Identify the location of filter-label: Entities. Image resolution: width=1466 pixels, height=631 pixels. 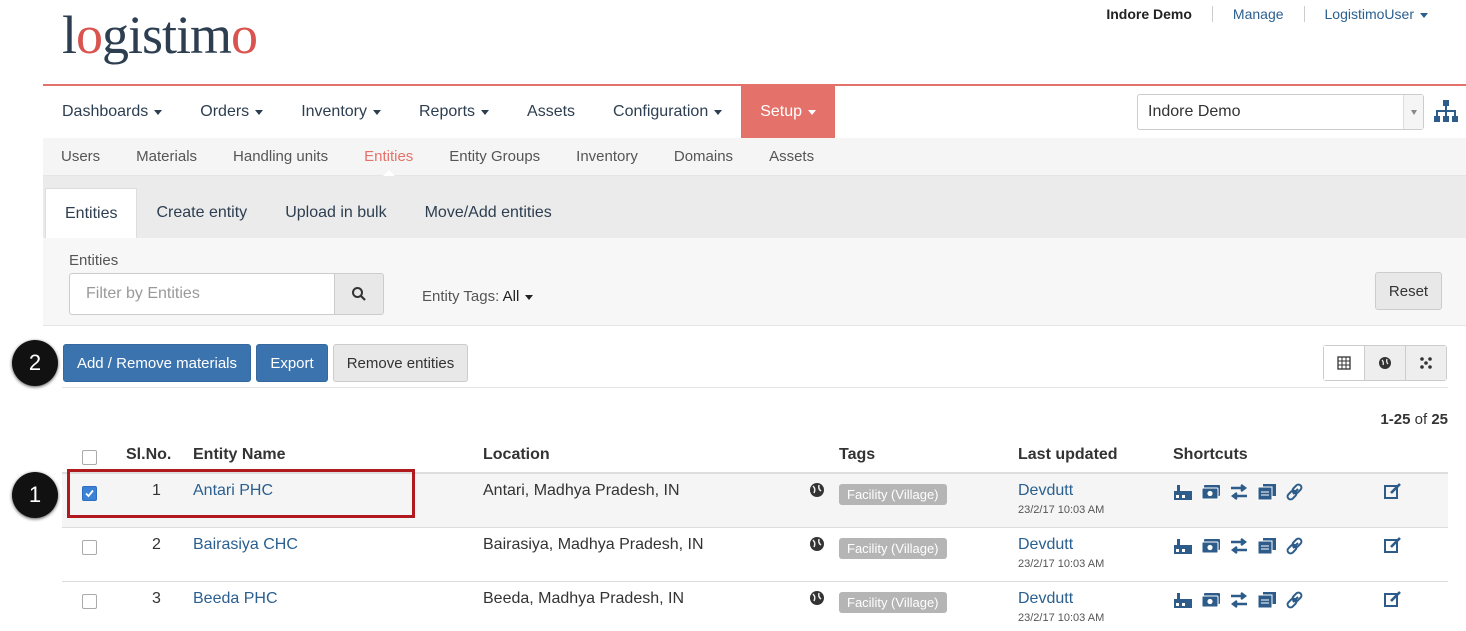
(94, 260).